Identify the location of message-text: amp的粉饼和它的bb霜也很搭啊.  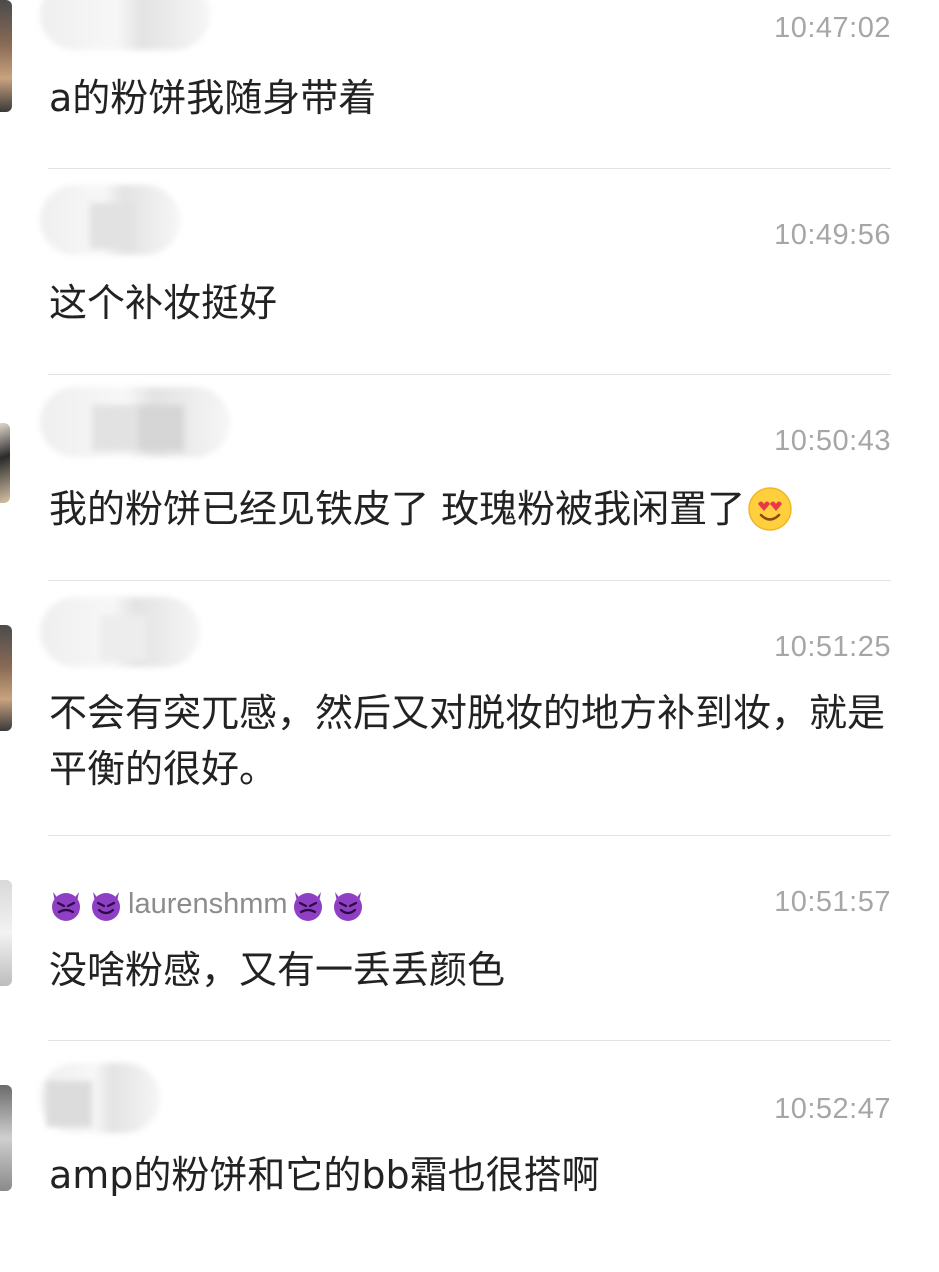
(324, 1175).